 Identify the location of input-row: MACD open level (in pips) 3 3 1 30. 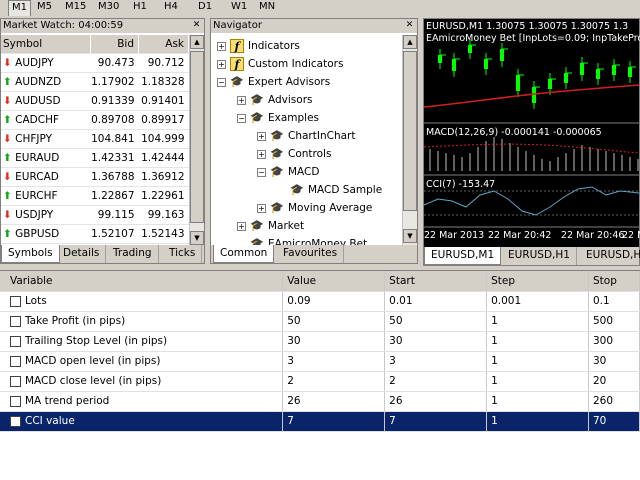
(320, 361).